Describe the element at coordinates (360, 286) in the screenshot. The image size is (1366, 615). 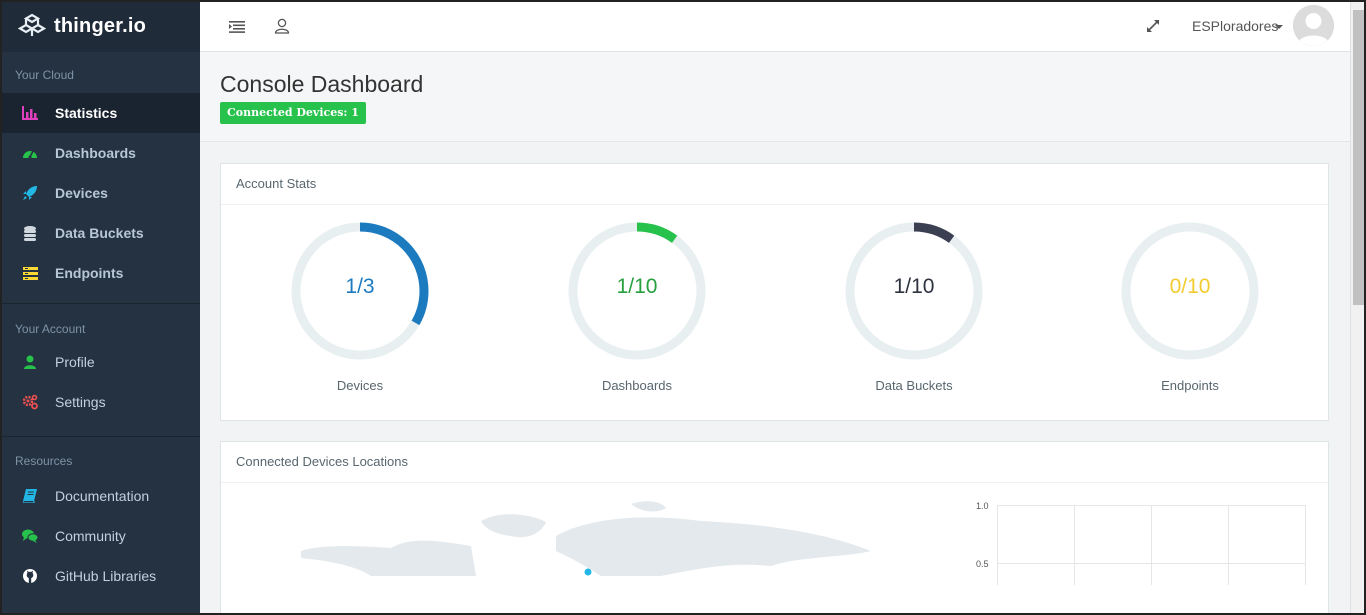
I see `stat-value: 1/3` at that location.